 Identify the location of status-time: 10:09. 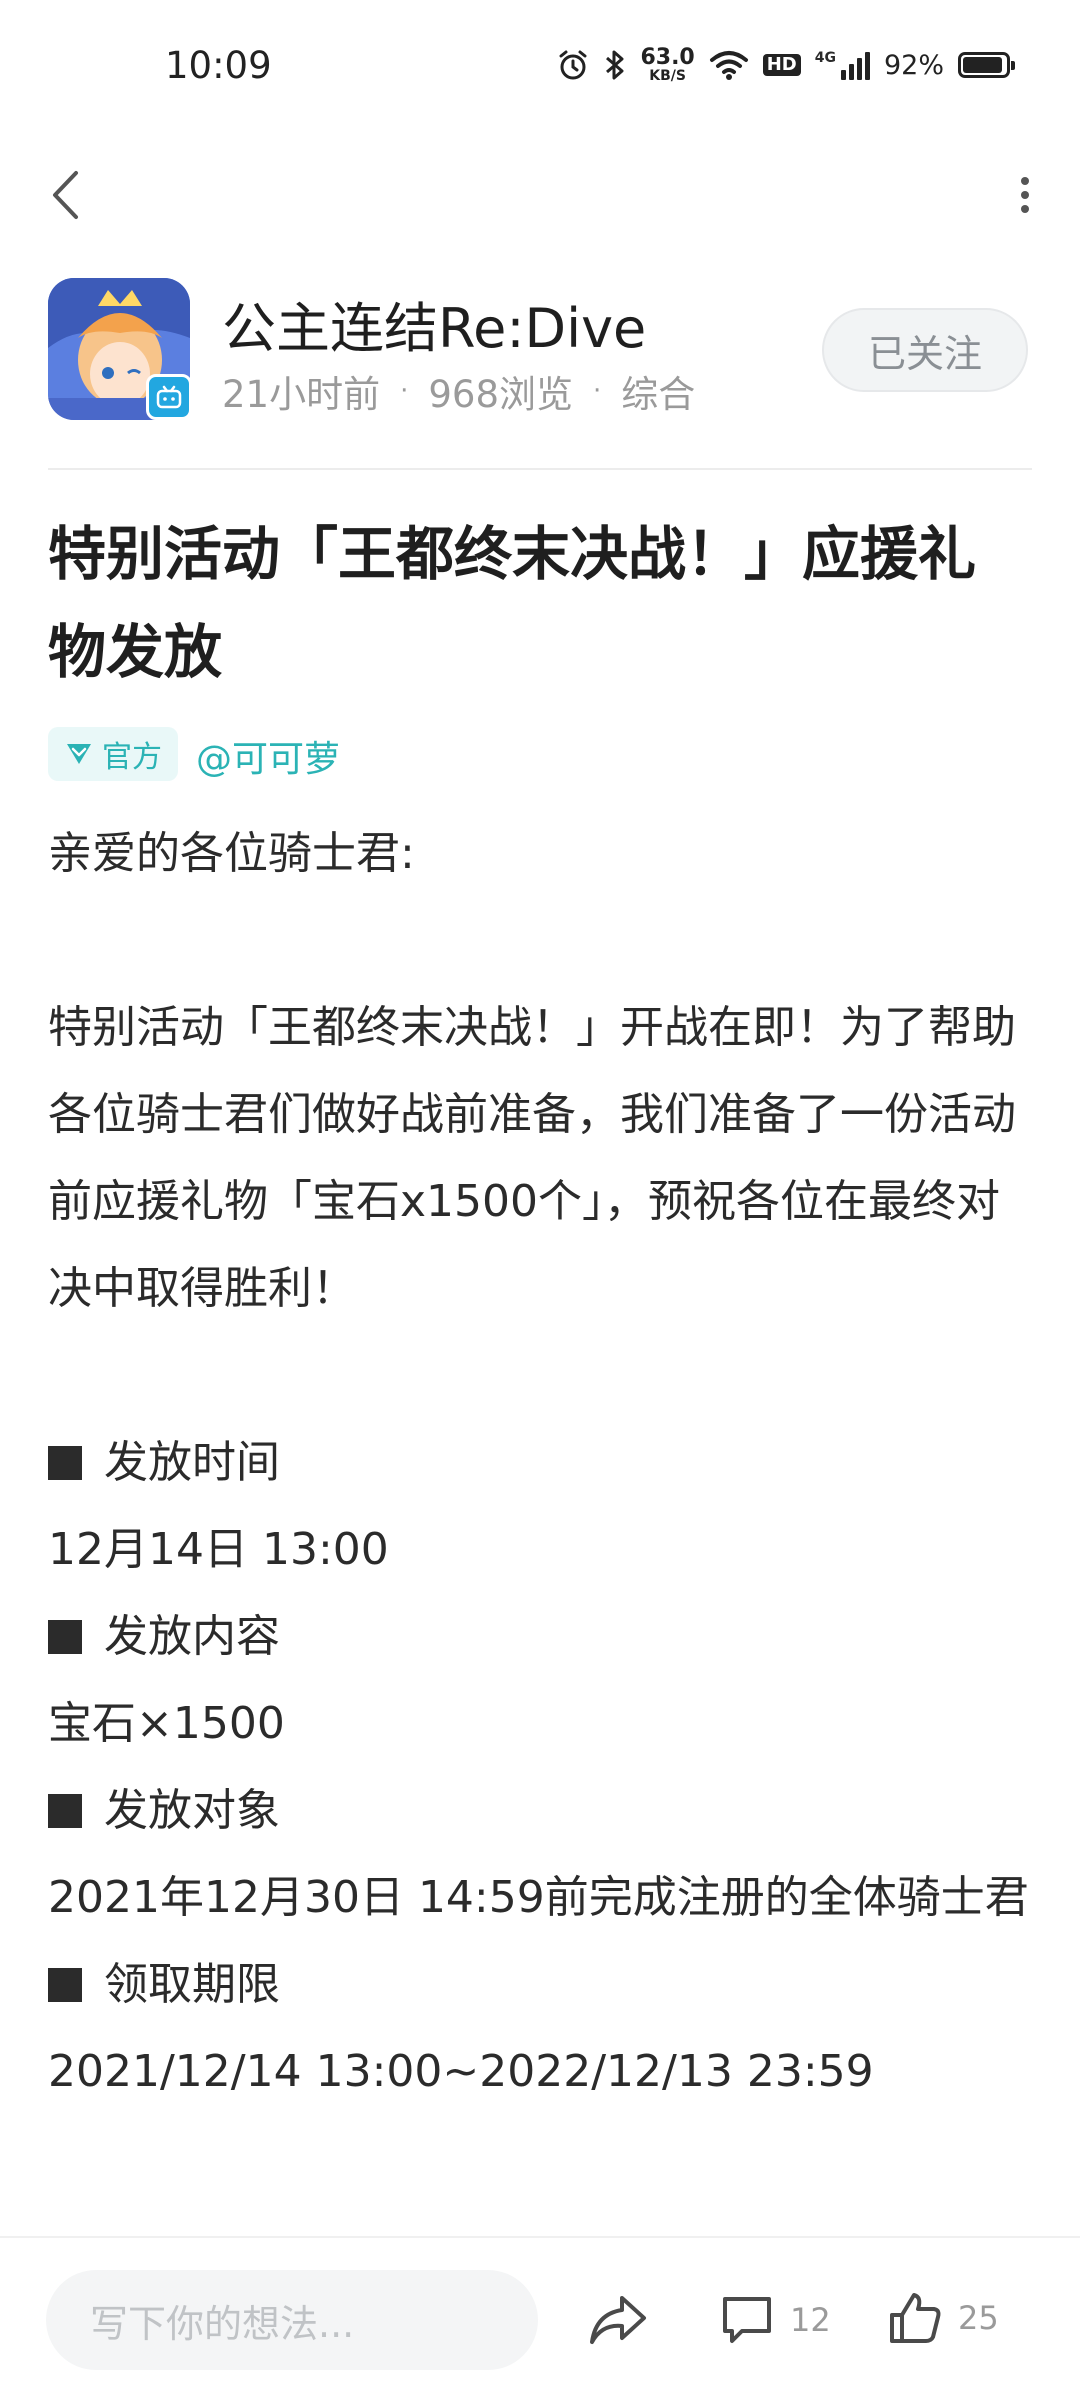
(218, 65).